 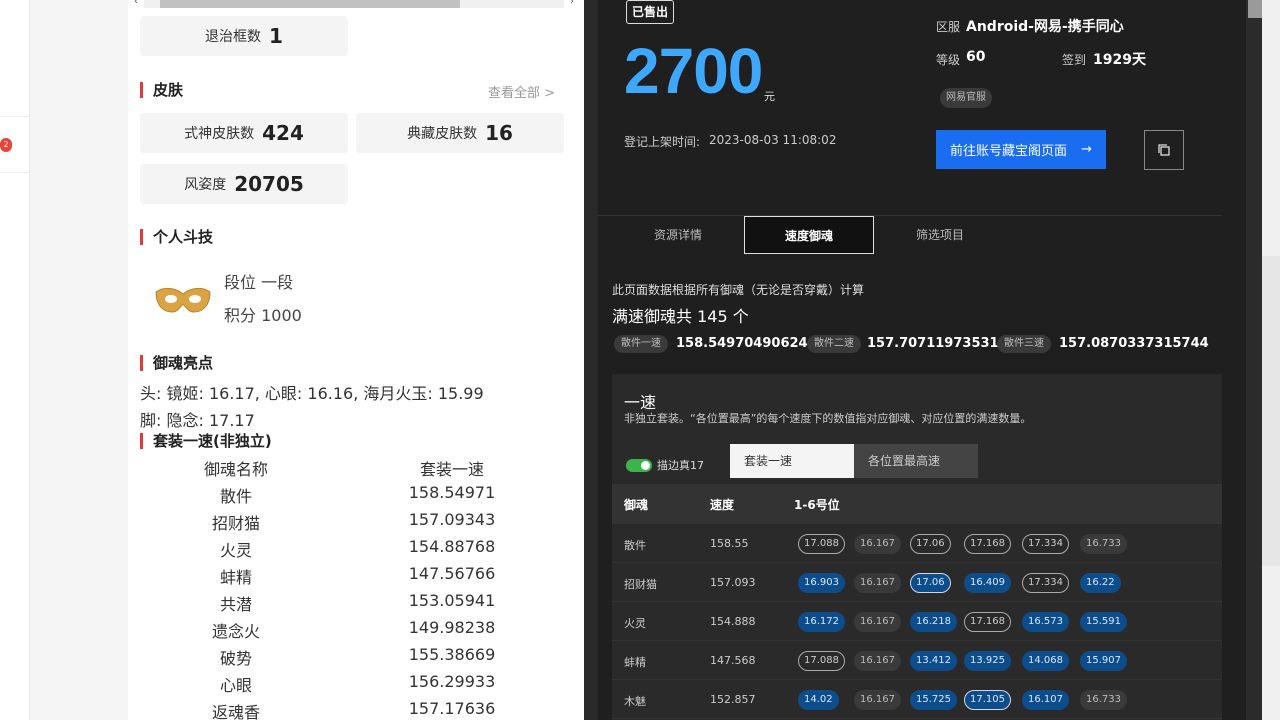 I want to click on outline-toggle, so click(x=639, y=465).